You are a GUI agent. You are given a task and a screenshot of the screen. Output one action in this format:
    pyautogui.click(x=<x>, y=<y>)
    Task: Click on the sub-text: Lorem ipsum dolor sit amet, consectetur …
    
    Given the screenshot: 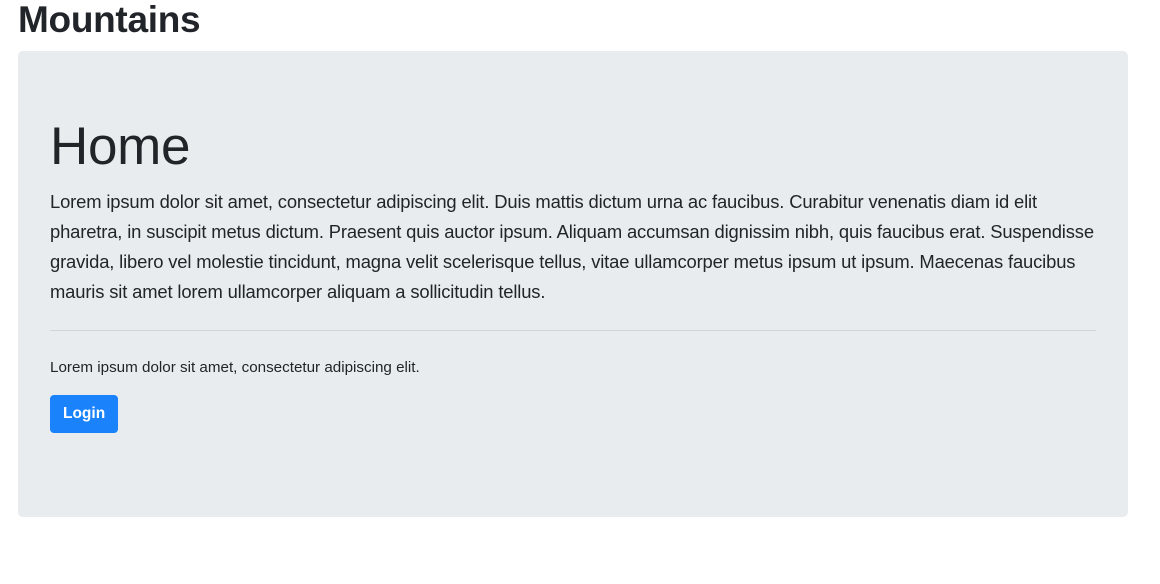 What is the action you would take?
    pyautogui.click(x=235, y=367)
    